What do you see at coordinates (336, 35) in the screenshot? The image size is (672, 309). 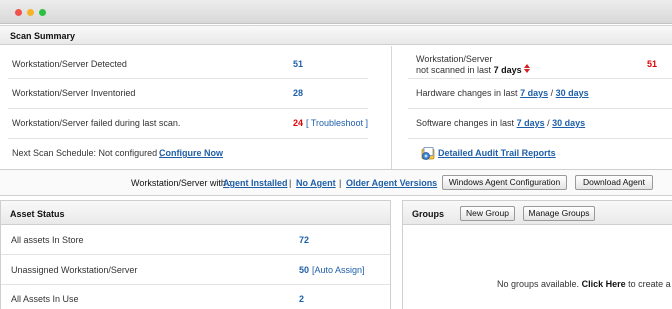 I see `scan-summary-header: Scan Summary` at bounding box center [336, 35].